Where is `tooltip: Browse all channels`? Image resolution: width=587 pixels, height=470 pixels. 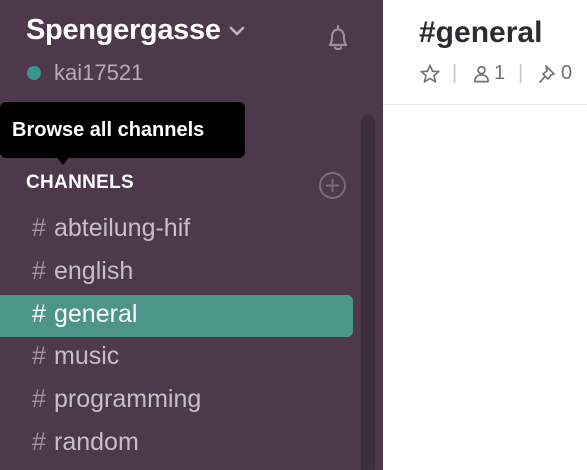
tooltip: Browse all channels is located at coordinates (122, 130).